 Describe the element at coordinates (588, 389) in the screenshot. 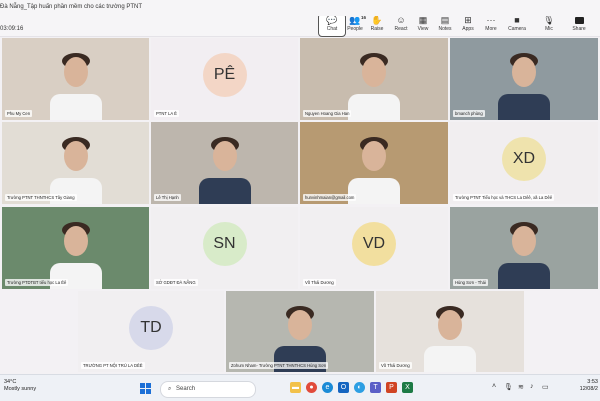

I see `clock-date: 12/08/2` at that location.